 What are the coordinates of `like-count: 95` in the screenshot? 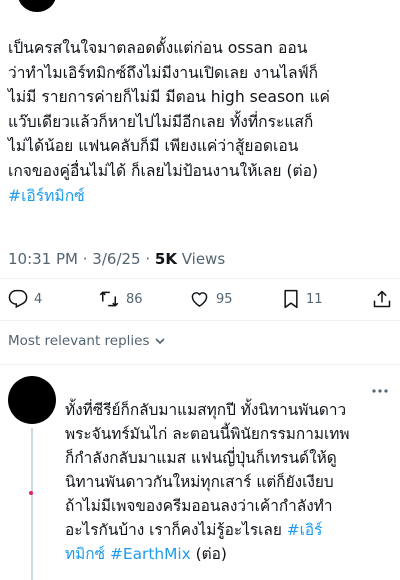 It's located at (224, 299).